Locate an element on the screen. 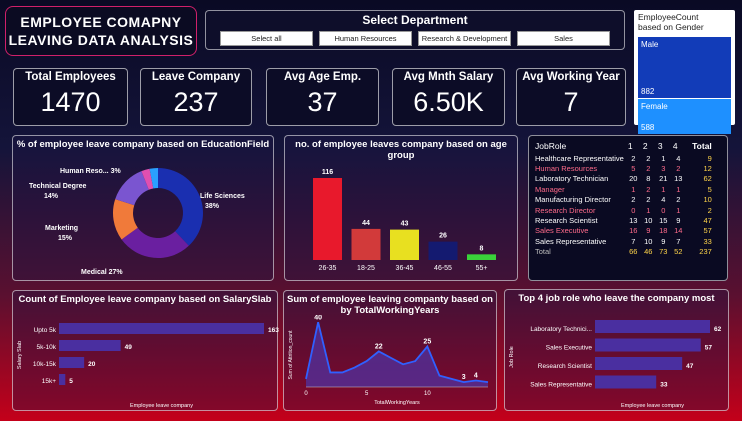 The image size is (742, 421). x-tick: 10 is located at coordinates (427, 394).